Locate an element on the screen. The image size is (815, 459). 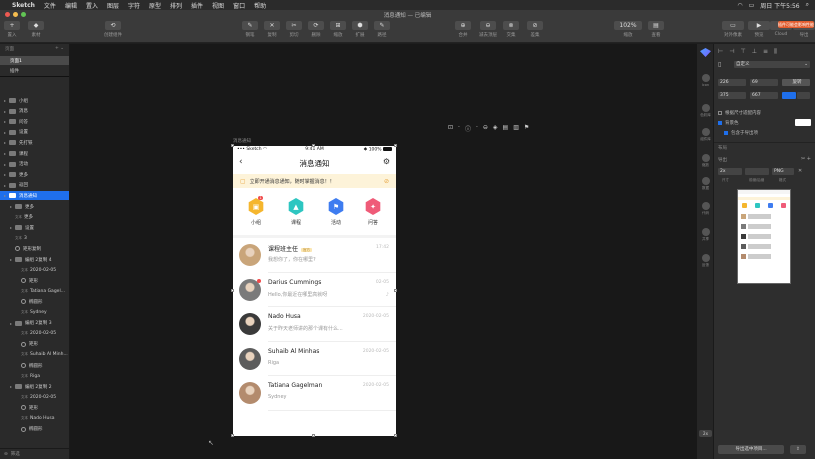
layer-item: ▸ 问答 is located at coordinates (34, 121).